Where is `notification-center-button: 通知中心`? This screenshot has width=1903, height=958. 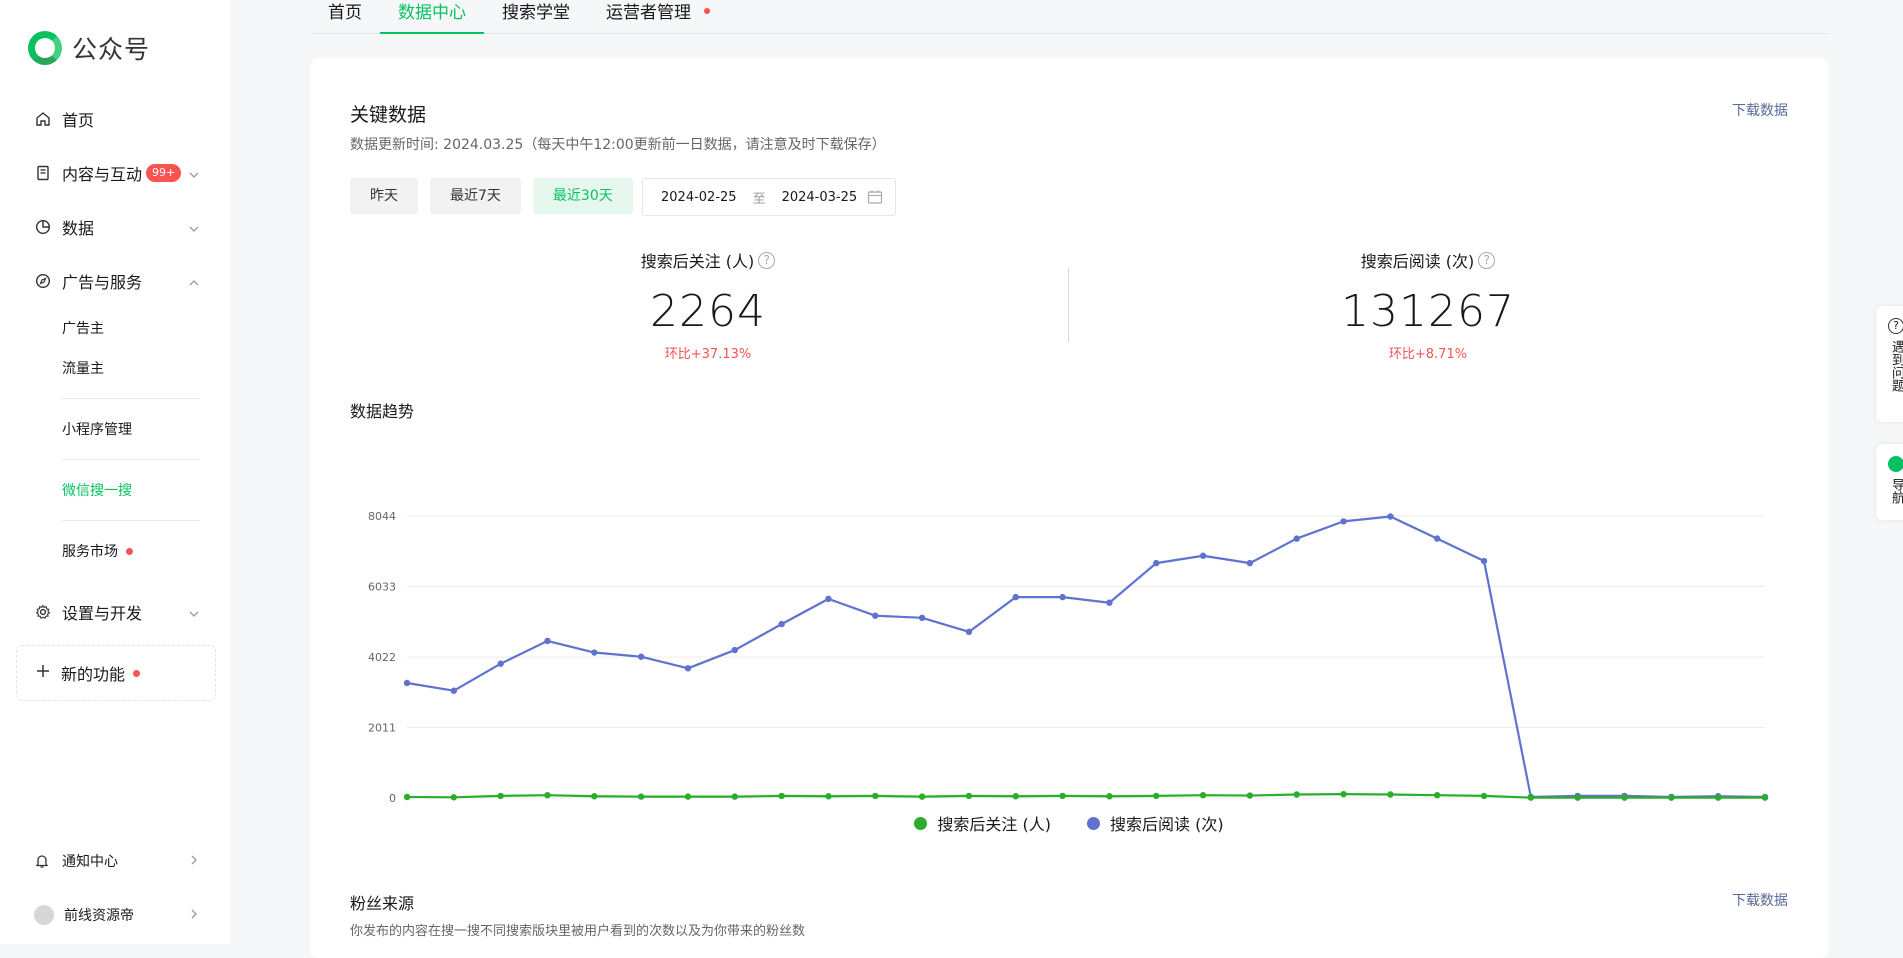
notification-center-button: 通知中心 is located at coordinates (116, 861).